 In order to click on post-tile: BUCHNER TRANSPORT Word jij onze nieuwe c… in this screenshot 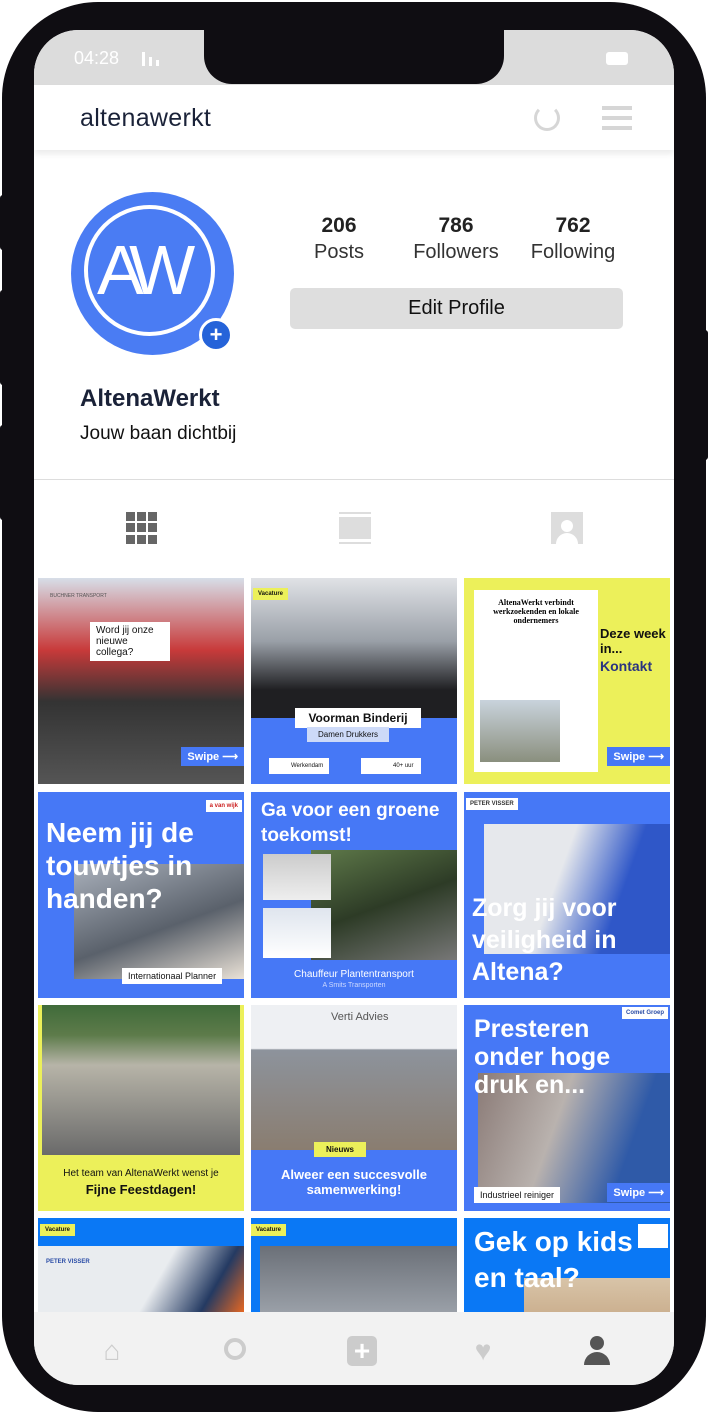, I will do `click(141, 681)`.